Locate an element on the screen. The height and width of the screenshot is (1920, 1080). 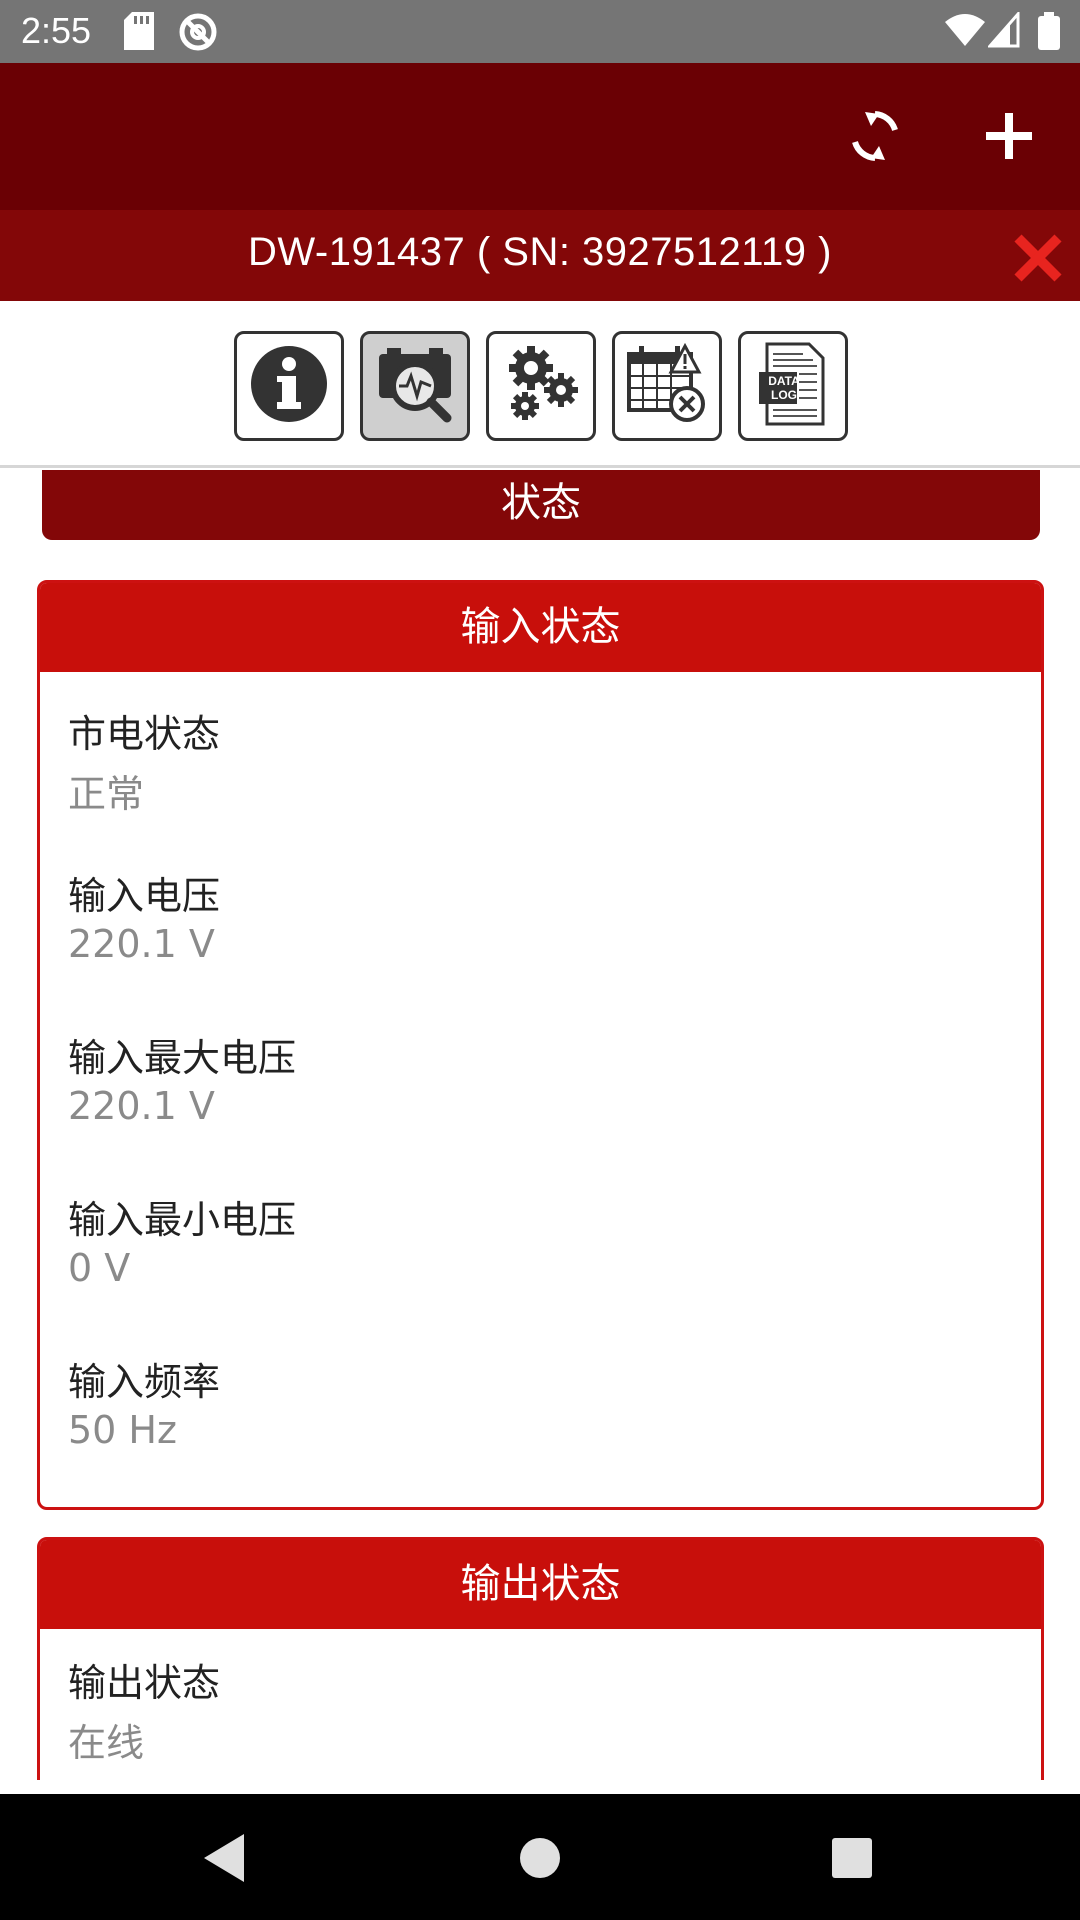
list-item: 输入最小电压 0 V is located at coordinates (182, 1244).